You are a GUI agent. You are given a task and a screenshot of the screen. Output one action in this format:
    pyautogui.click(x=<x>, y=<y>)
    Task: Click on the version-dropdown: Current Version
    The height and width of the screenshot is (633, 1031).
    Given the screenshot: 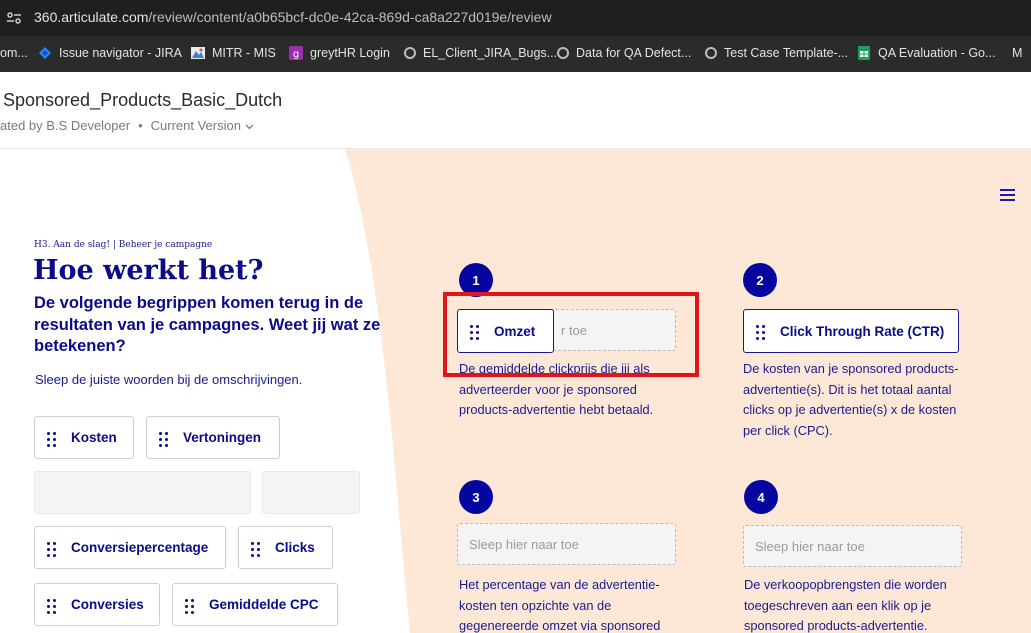 What is the action you would take?
    pyautogui.click(x=202, y=125)
    